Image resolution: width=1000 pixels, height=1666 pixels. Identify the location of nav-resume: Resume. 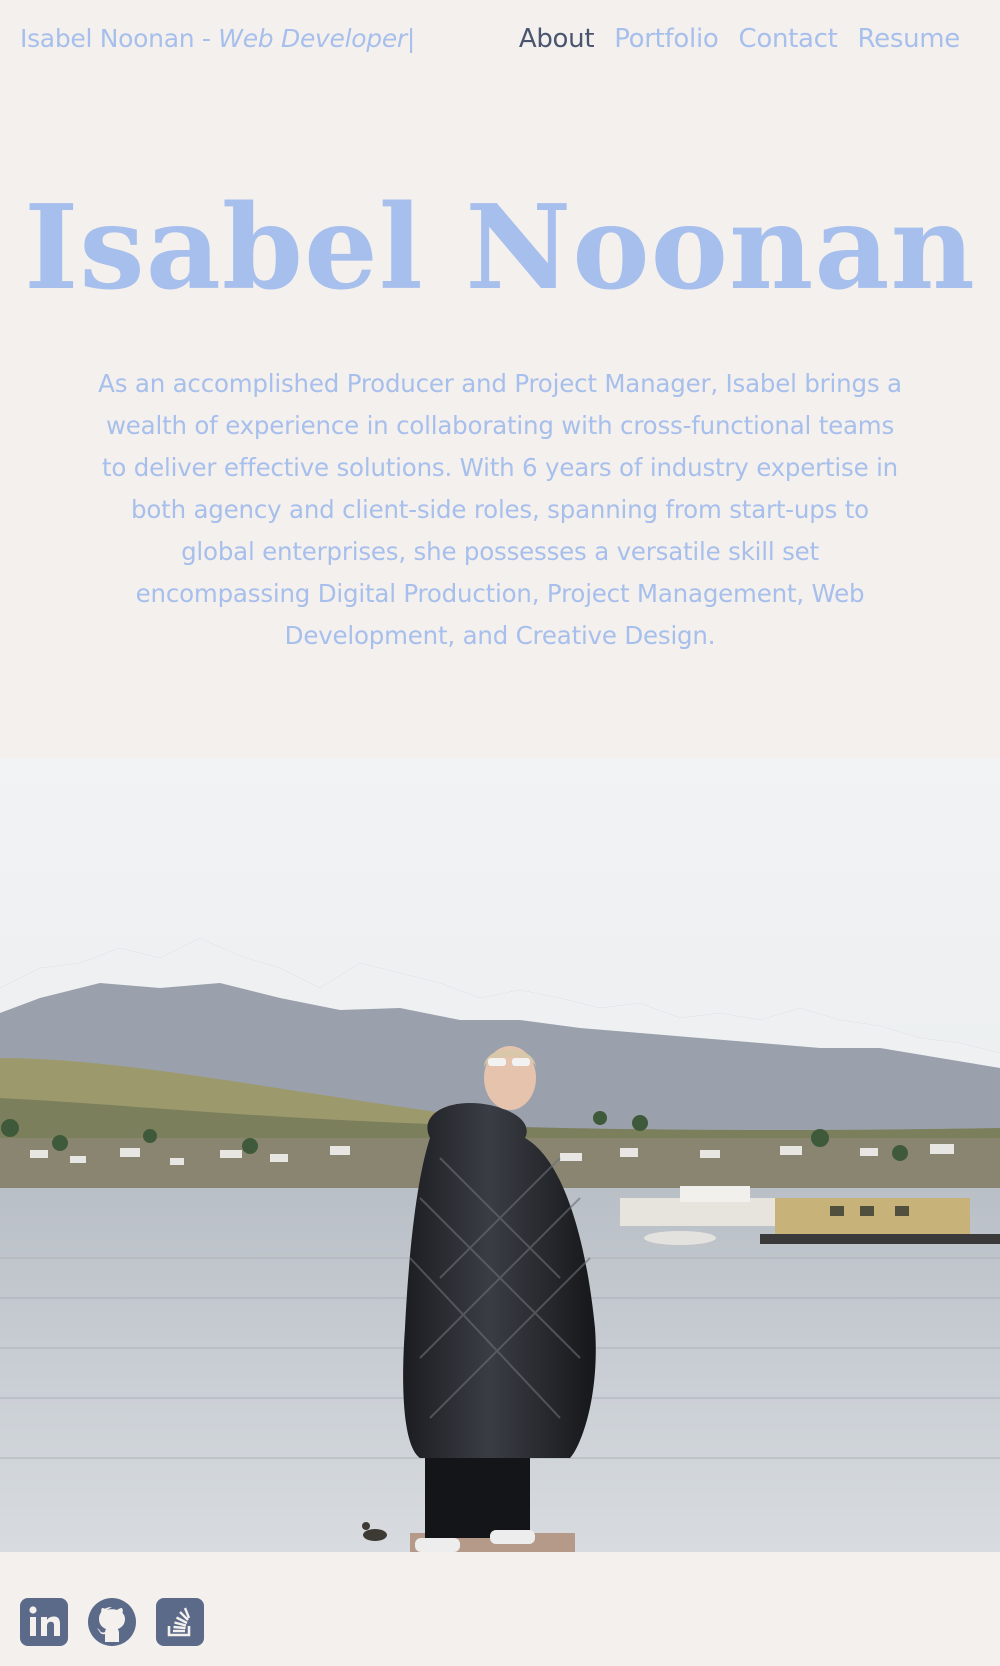
(909, 39).